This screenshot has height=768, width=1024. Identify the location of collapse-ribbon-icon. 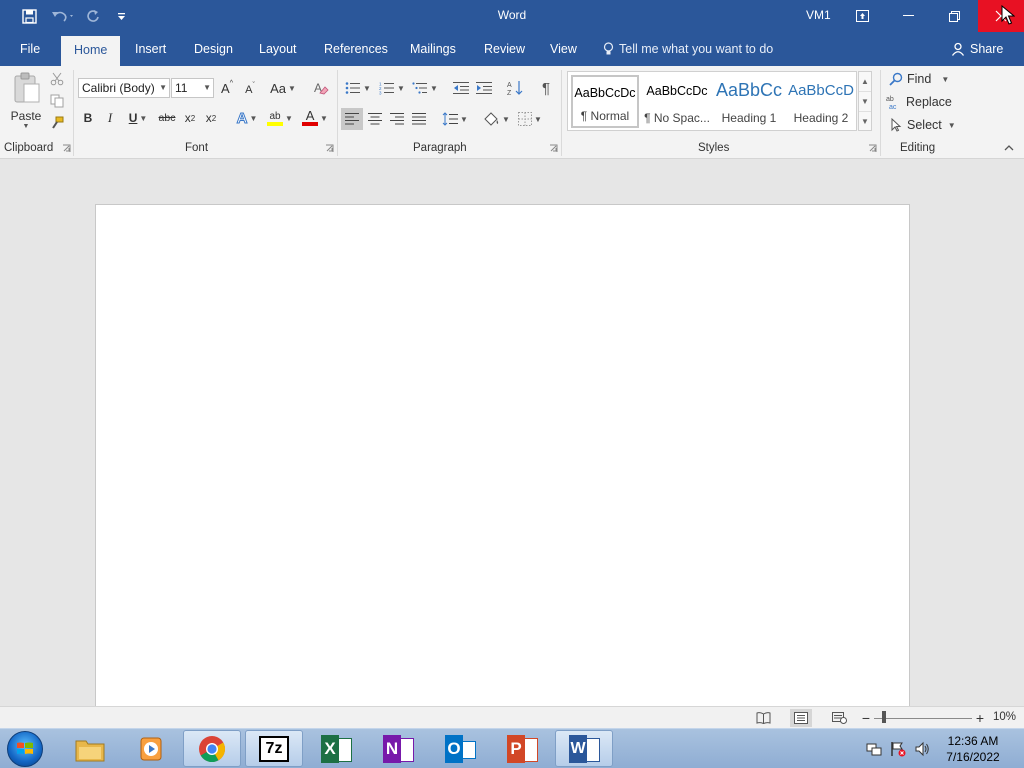
(1009, 148).